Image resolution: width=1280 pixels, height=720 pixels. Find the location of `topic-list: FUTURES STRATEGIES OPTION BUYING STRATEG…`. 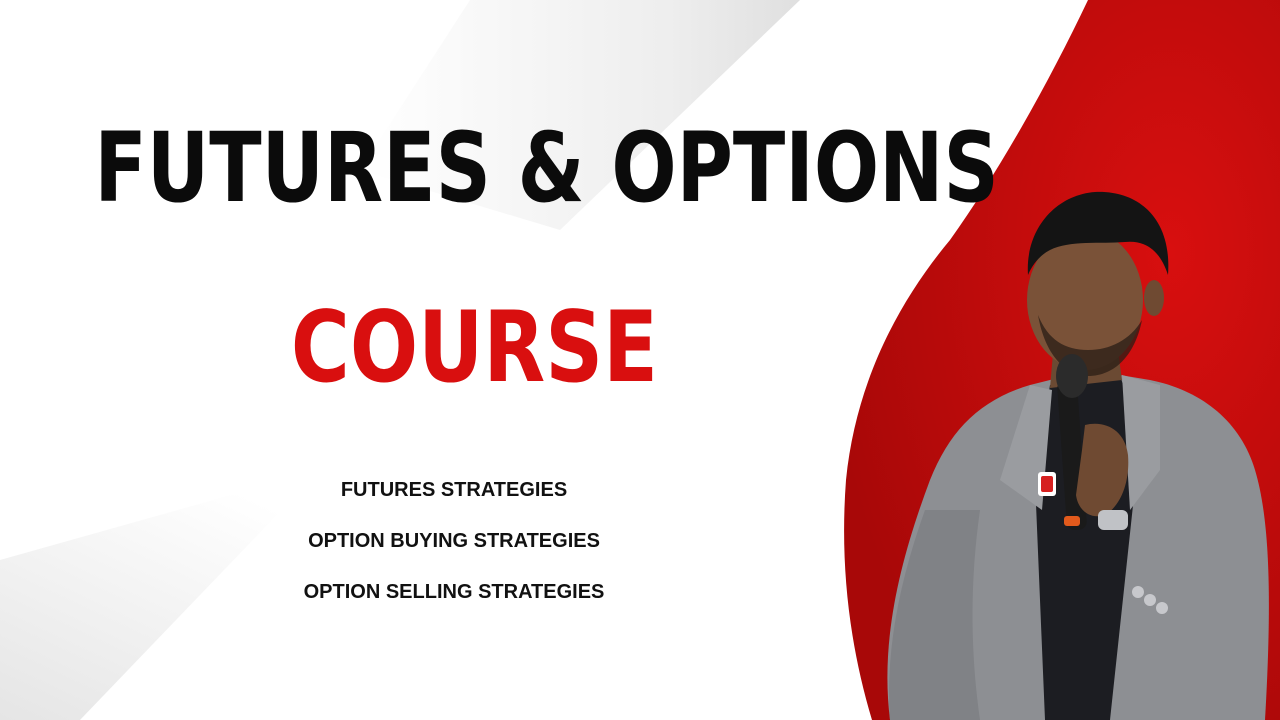

topic-list: FUTURES STRATEGIES OPTION BUYING STRATEG… is located at coordinates (454, 550).